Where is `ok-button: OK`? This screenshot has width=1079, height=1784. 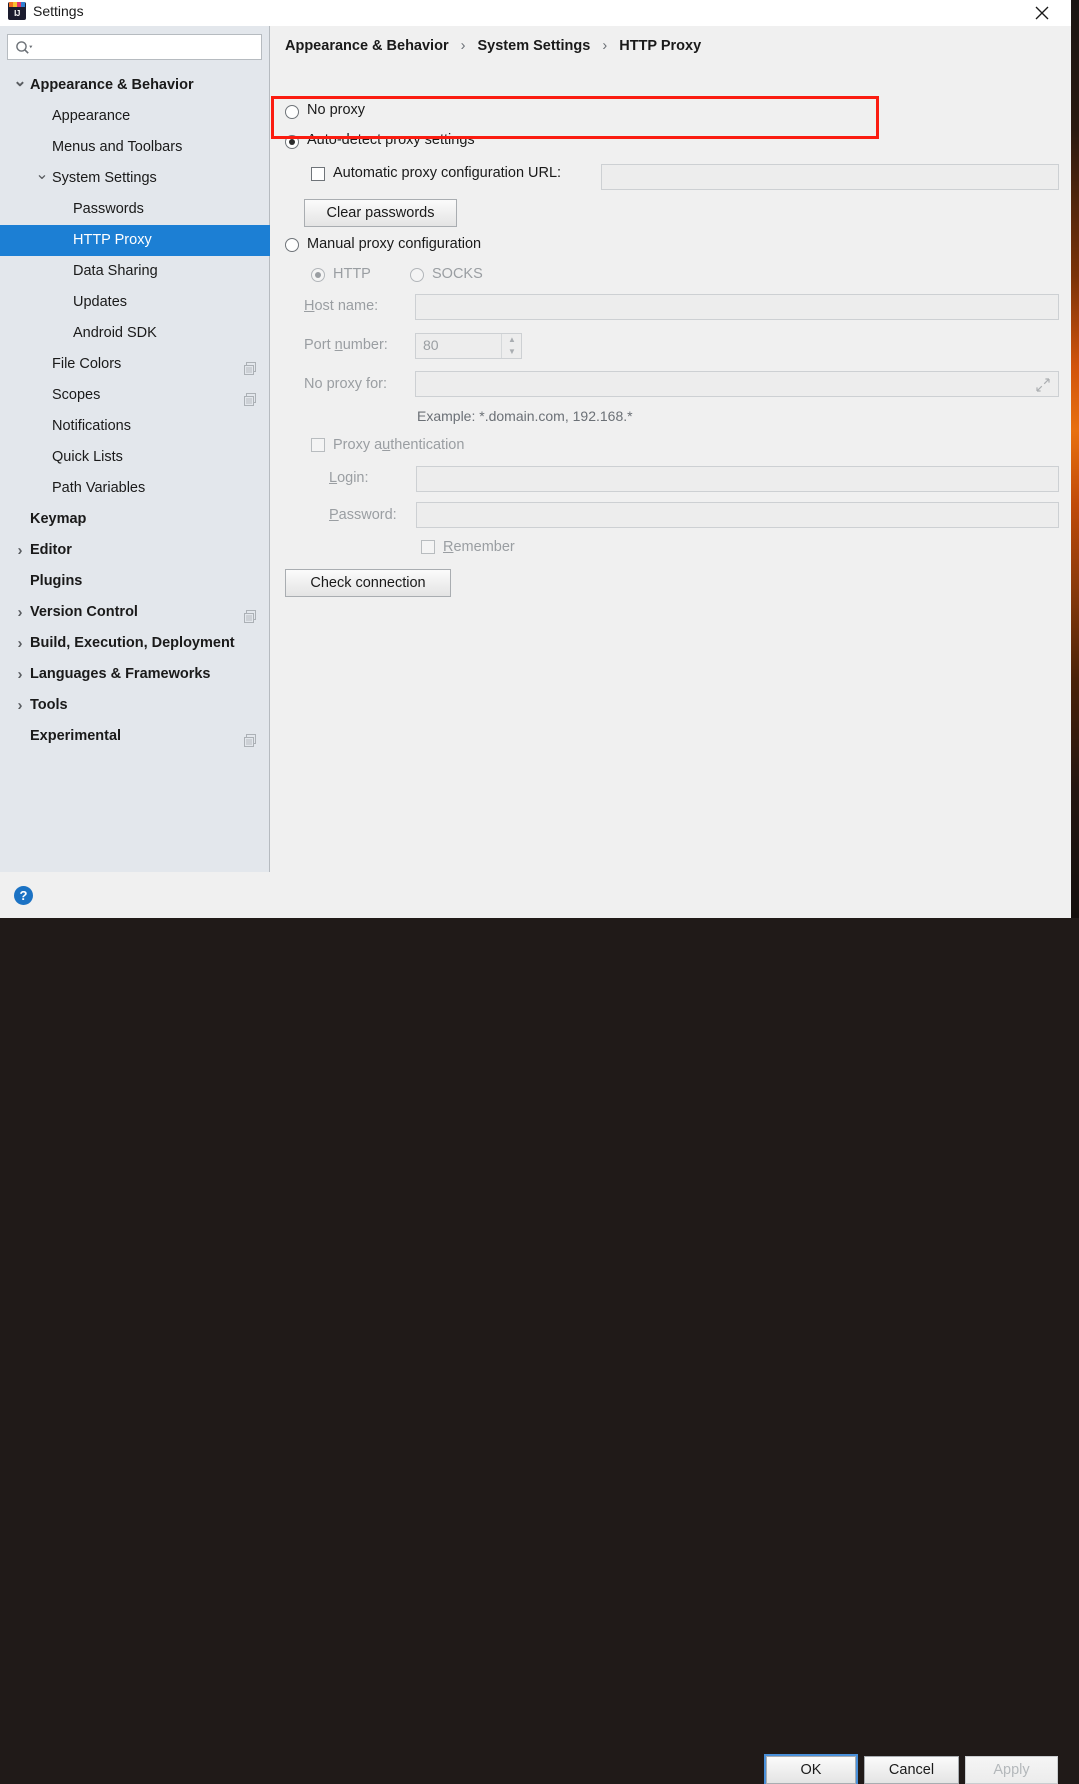 ok-button: OK is located at coordinates (811, 1769).